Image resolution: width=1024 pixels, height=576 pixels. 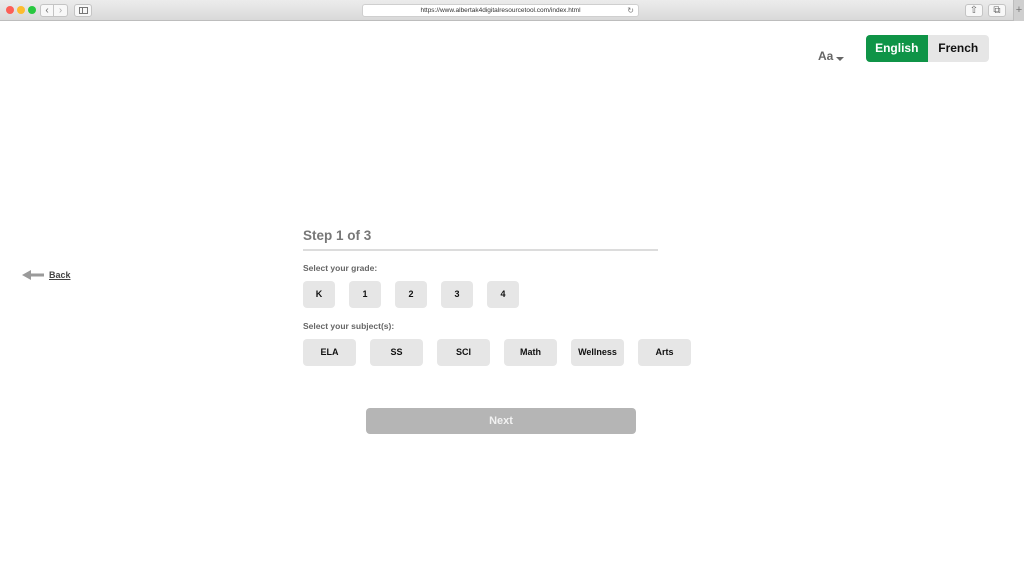 What do you see at coordinates (340, 268) in the screenshot?
I see `grade-label: Select your grade:` at bounding box center [340, 268].